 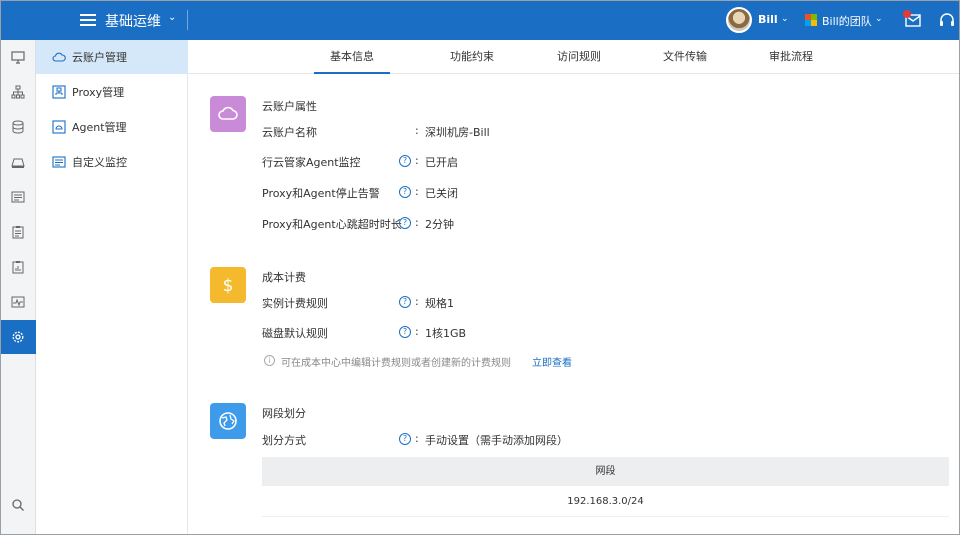 I want to click on sidebar-item-label: Agent管理, so click(x=99, y=127).